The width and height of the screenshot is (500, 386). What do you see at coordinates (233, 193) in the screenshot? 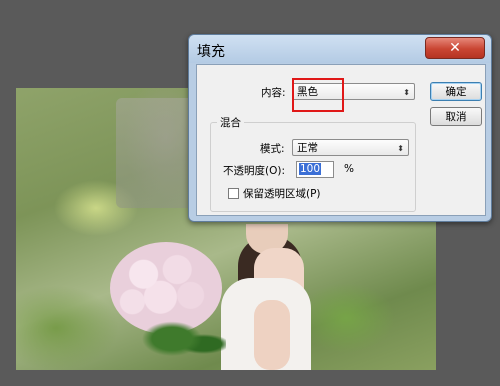
I see `preserve-transparency-checkbox` at bounding box center [233, 193].